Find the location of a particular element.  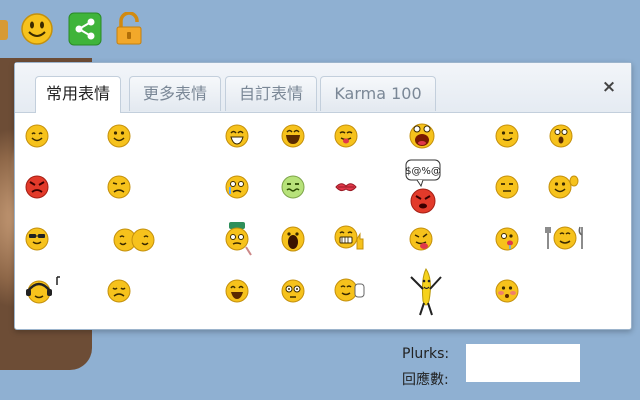

sad-icon is located at coordinates (119, 187).